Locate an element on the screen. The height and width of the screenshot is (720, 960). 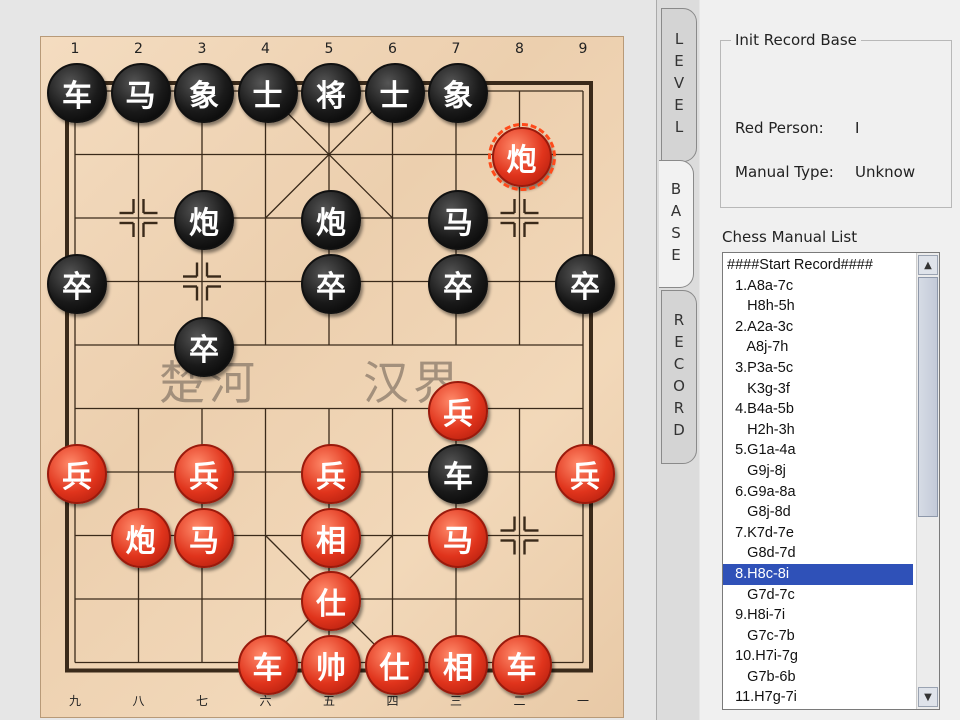
file-number-bottom: 六 is located at coordinates (265, 701).